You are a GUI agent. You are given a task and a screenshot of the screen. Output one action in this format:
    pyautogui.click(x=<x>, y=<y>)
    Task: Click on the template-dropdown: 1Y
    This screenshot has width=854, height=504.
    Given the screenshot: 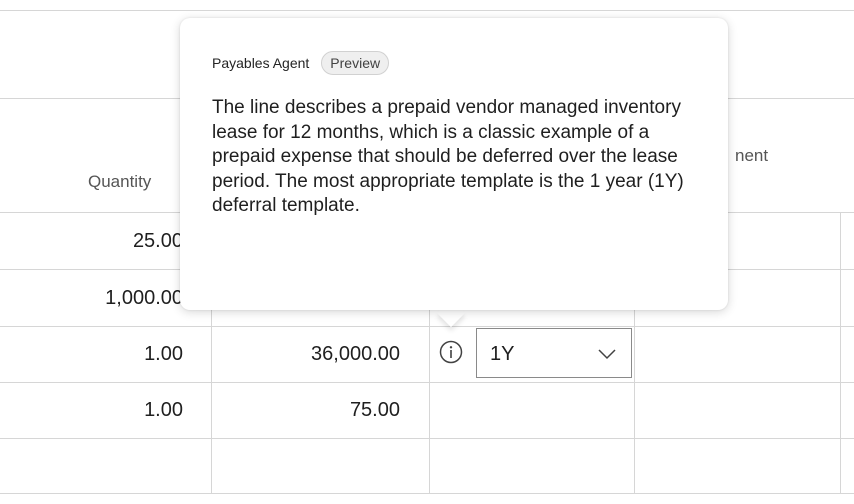 What is the action you would take?
    pyautogui.click(x=554, y=353)
    